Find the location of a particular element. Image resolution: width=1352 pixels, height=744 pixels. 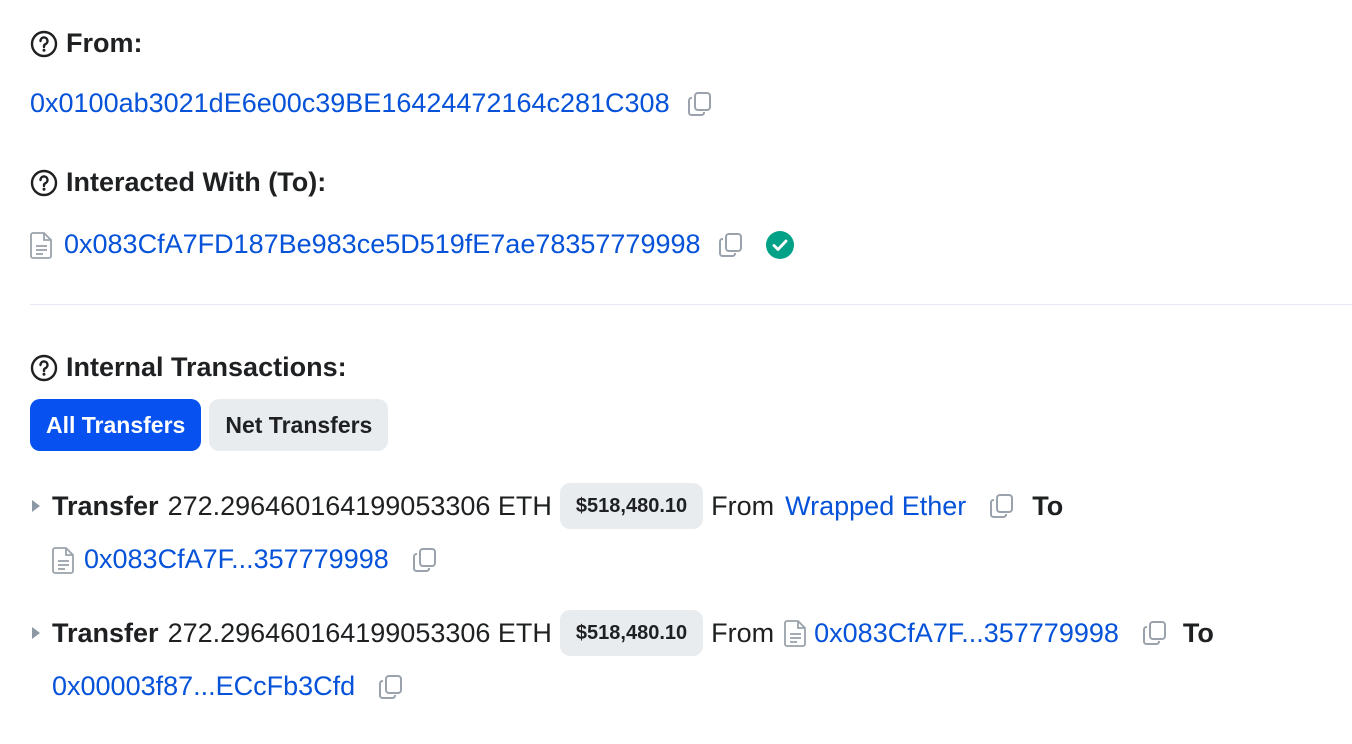

interacted-label-row: Interacted With (To): is located at coordinates (178, 182).